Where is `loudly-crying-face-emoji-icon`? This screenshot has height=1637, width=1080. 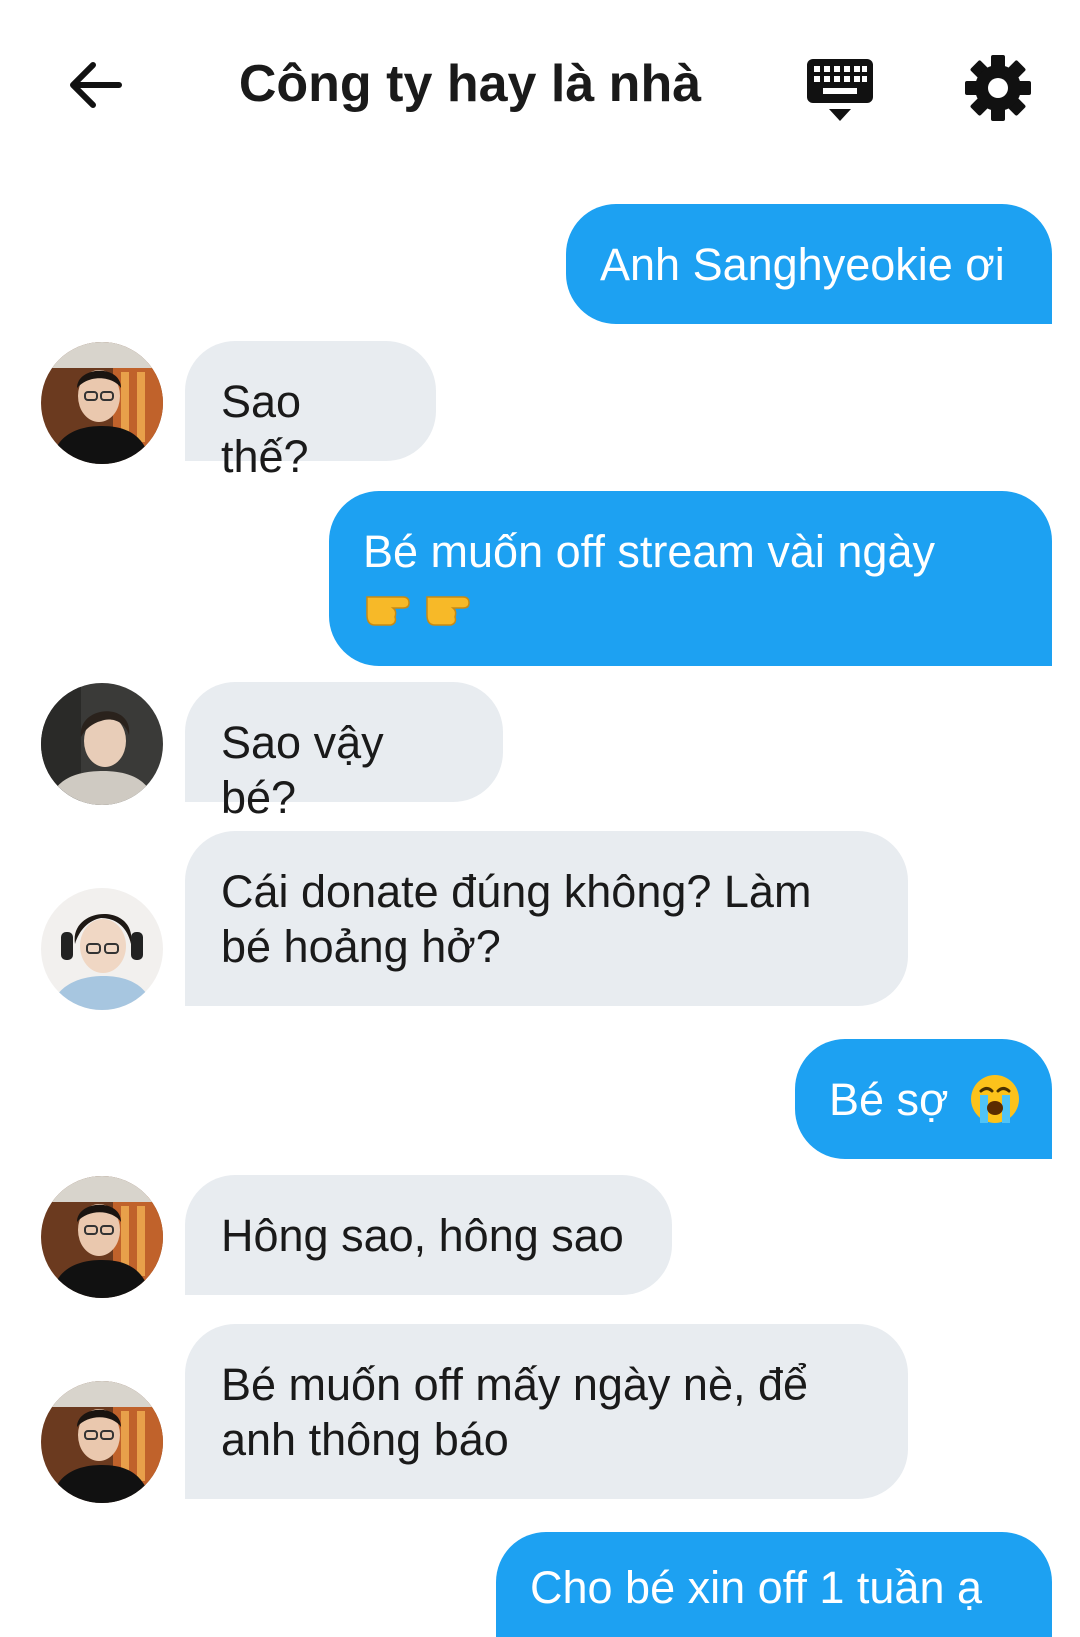
loudly-crying-face-emoji-icon is located at coordinates (995, 1099).